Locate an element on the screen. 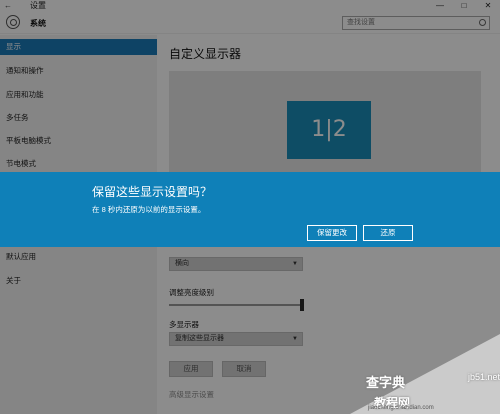  dialog-title: 保留这些显示设置吗？ is located at coordinates (152, 192).